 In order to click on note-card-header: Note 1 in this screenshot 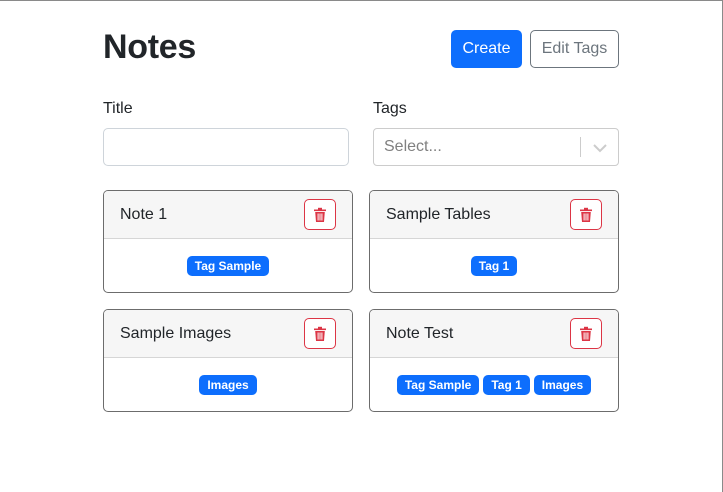, I will do `click(228, 215)`.